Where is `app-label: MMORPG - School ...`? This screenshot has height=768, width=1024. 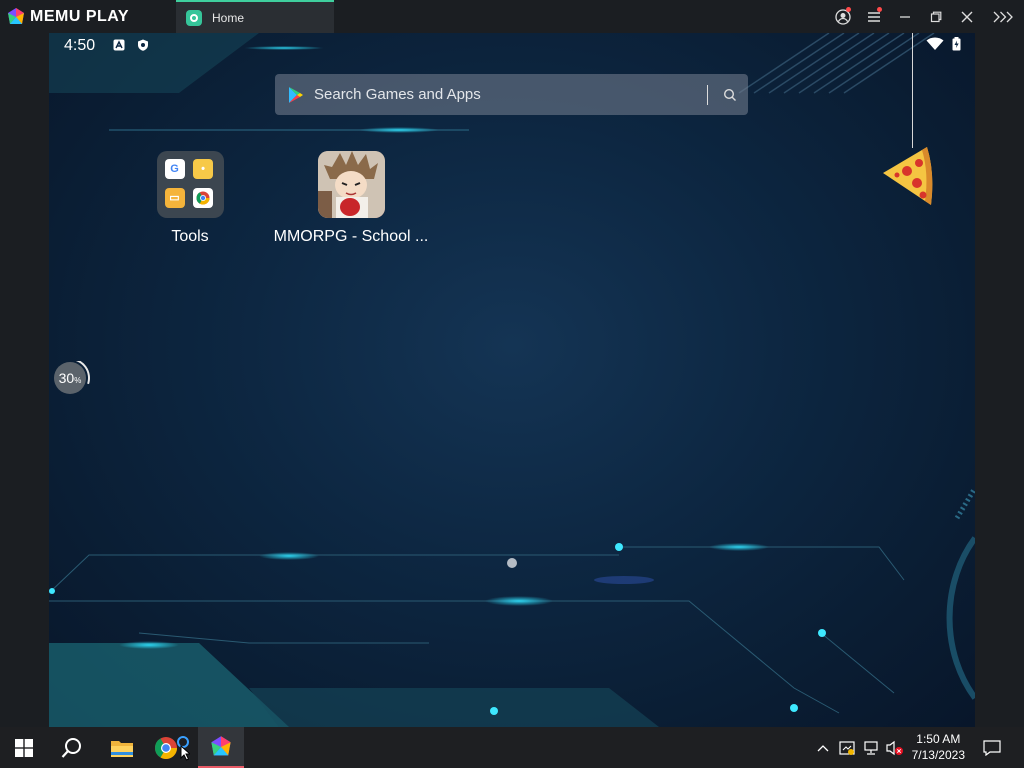
app-label: MMORPG - School ... is located at coordinates (351, 236).